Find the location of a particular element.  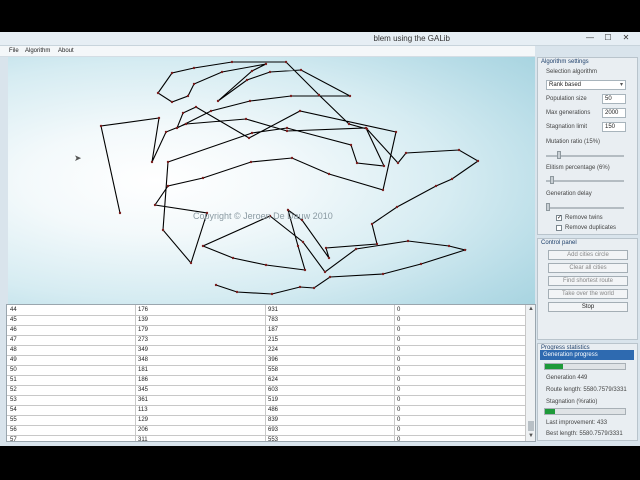

menu-file: File is located at coordinates (14, 51).